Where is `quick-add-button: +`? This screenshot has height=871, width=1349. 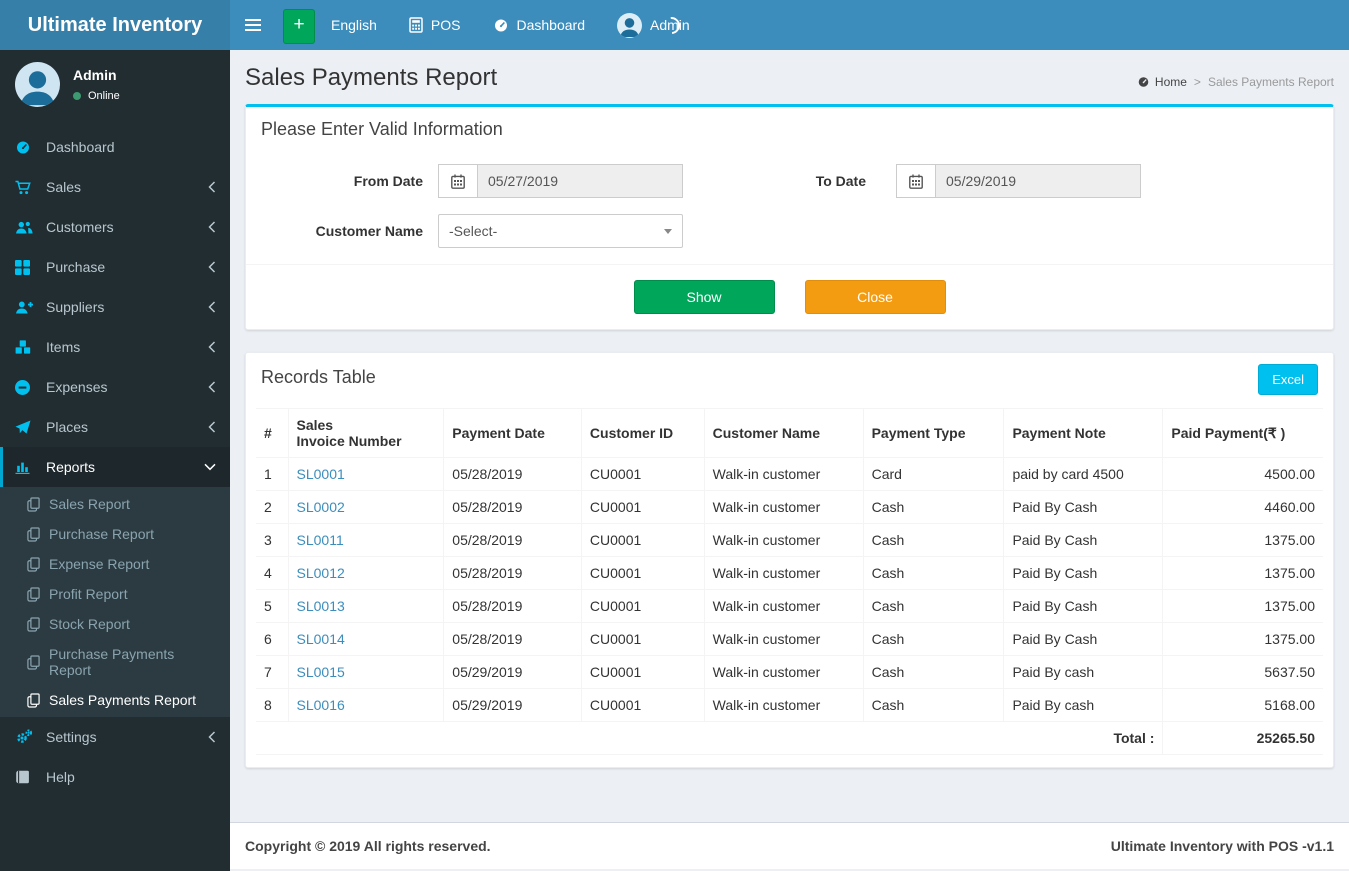 quick-add-button: + is located at coordinates (299, 26).